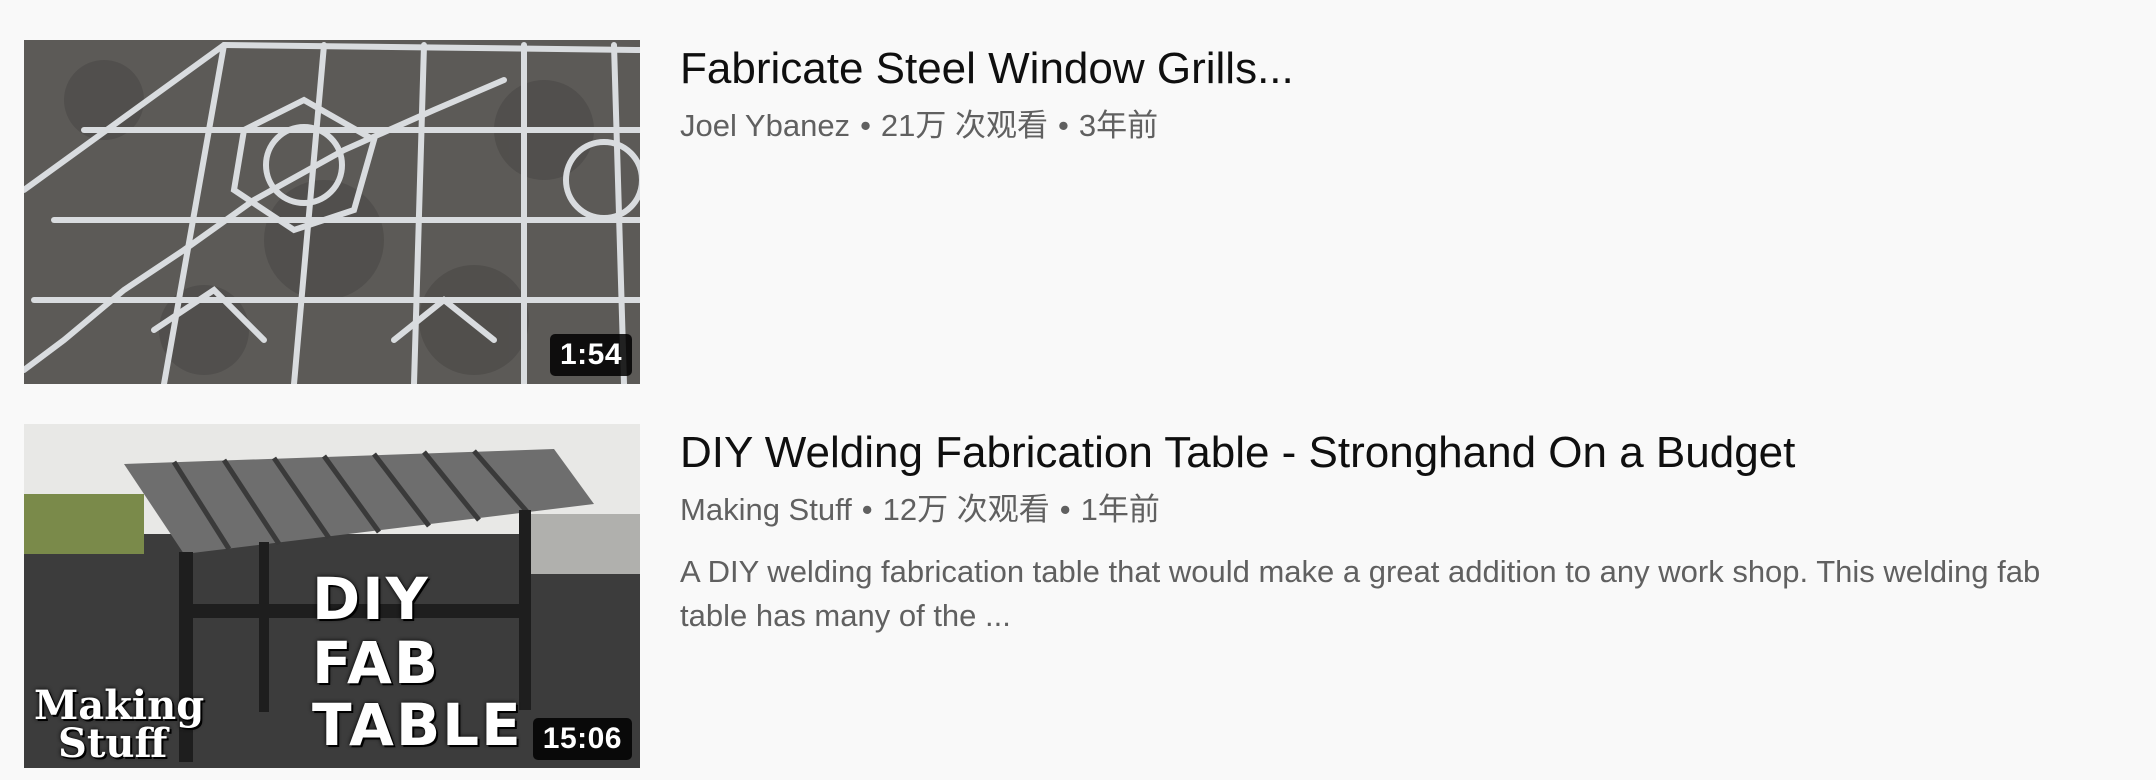 Image resolution: width=2156 pixels, height=780 pixels. What do you see at coordinates (966, 509) in the screenshot?
I see `view-count: 12万 次观看` at bounding box center [966, 509].